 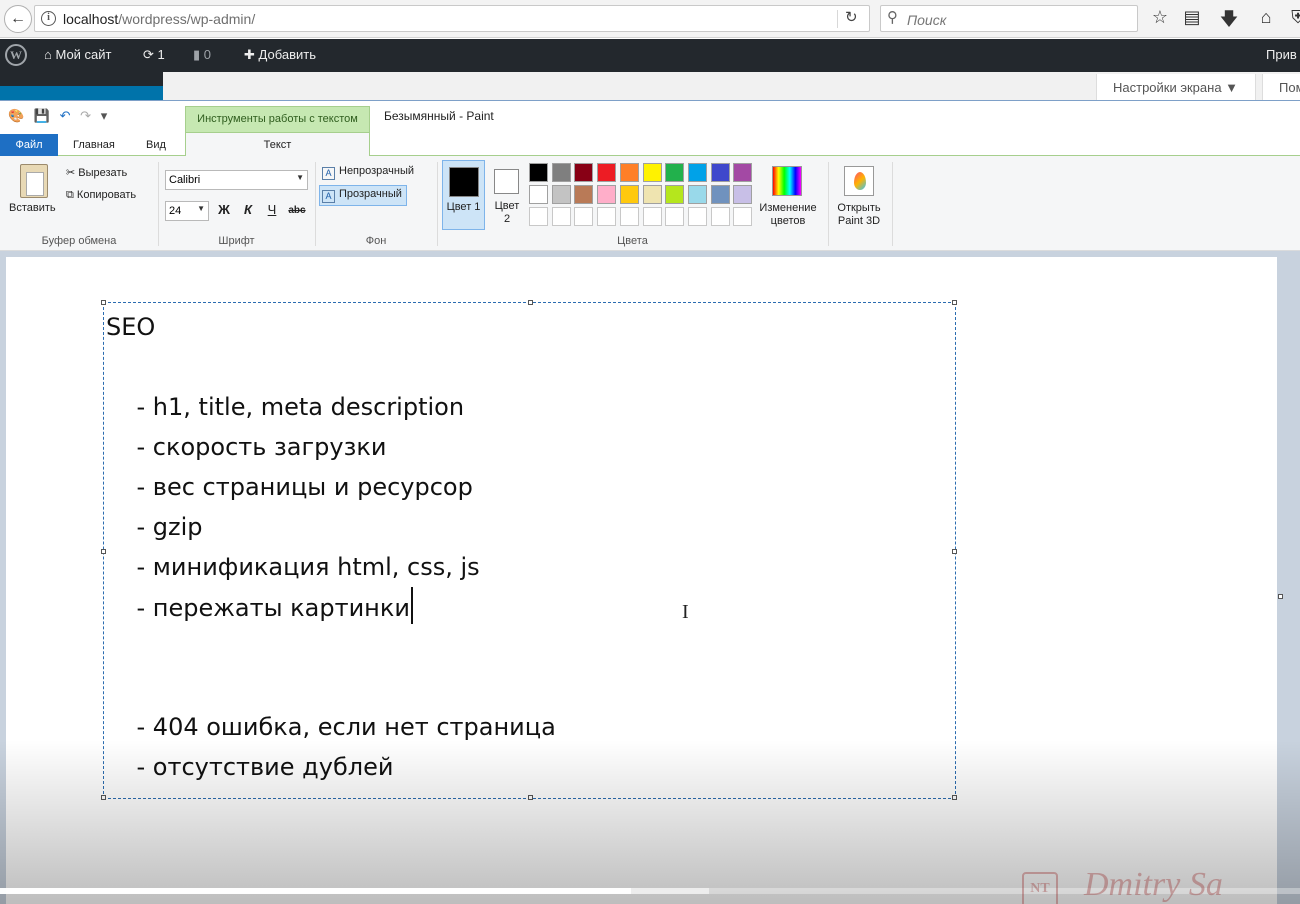 What do you see at coordinates (1266, 17) in the screenshot?
I see `home-icon: ⌂` at bounding box center [1266, 17].